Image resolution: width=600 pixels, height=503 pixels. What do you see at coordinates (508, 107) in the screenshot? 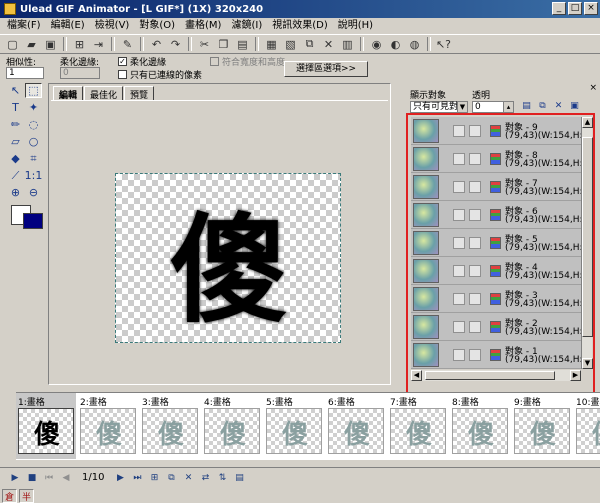
I see `spin-arrows-icon: ▴` at bounding box center [508, 107].